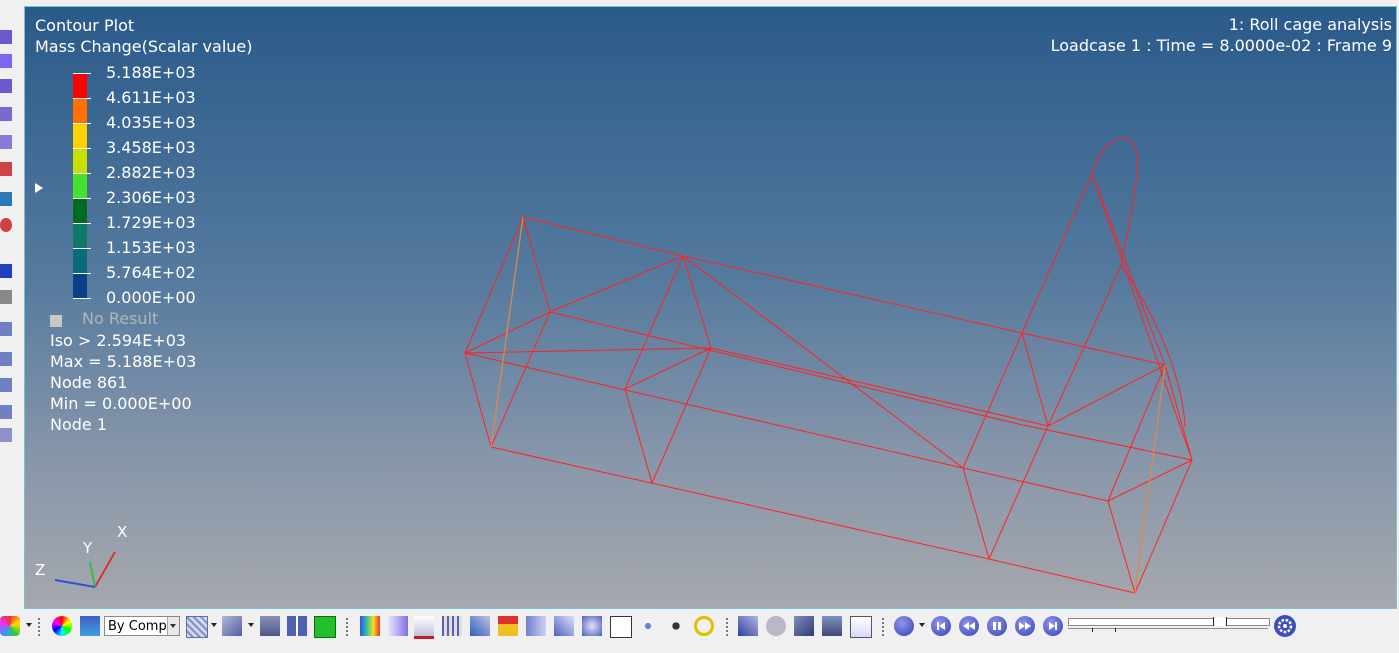 This screenshot has height=653, width=1399. What do you see at coordinates (776, 626) in the screenshot?
I see `comment-icon` at bounding box center [776, 626].